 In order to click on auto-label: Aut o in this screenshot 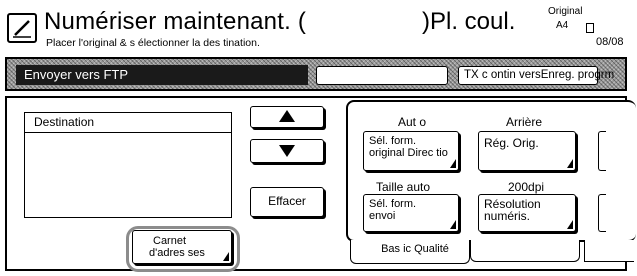, I will do `click(412, 122)`.